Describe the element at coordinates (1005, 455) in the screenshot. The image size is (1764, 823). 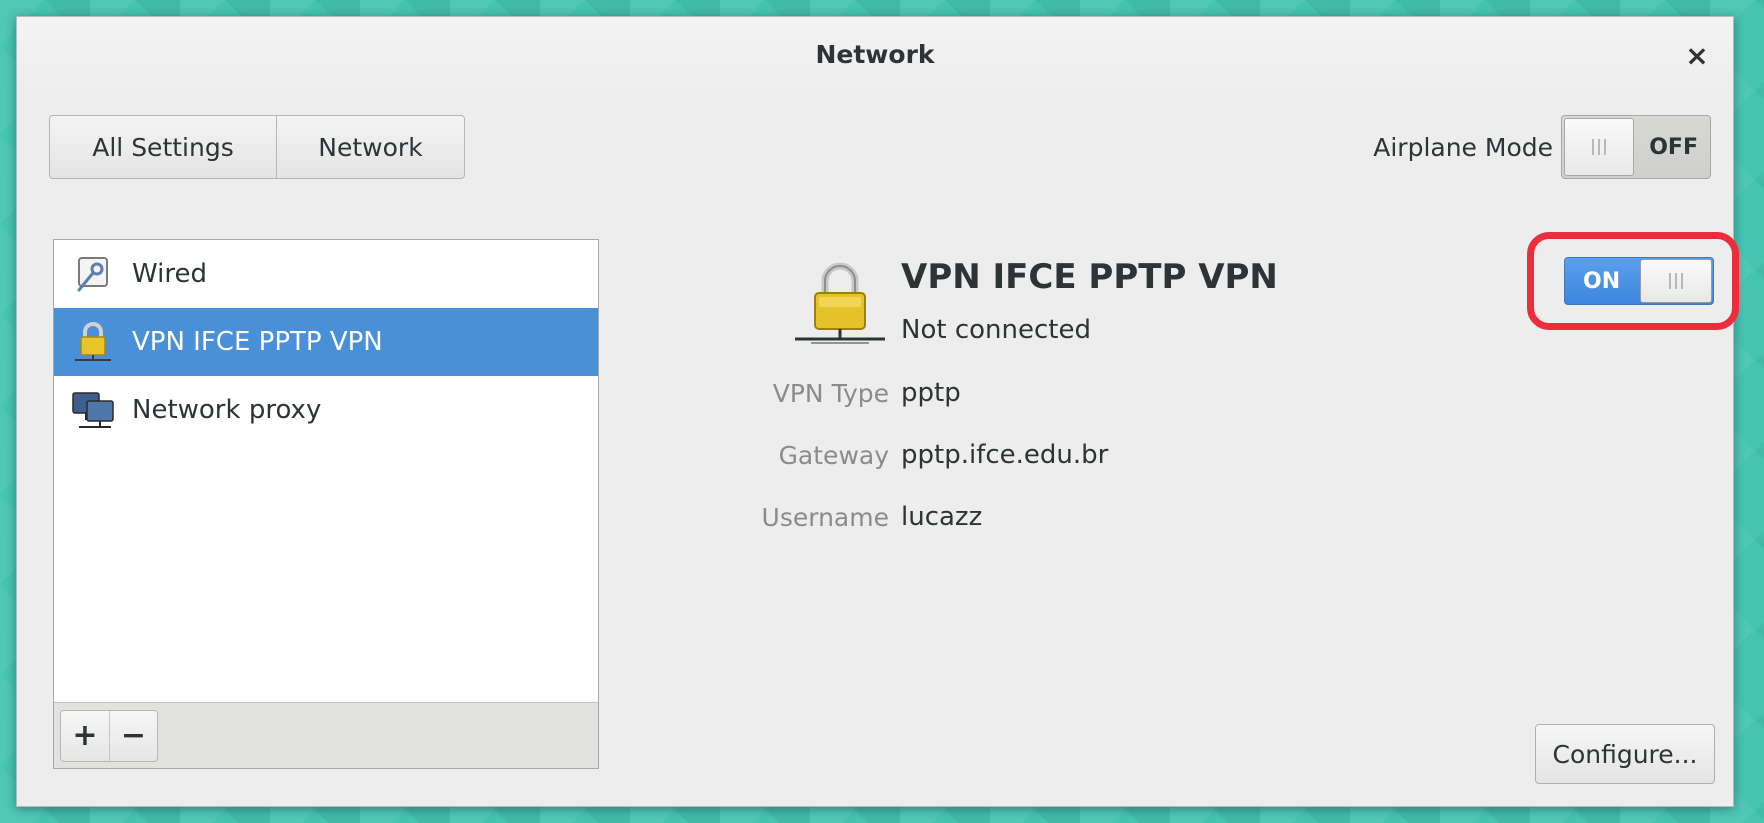
I see `gateway-value: pptp.ifce.edu.br` at that location.